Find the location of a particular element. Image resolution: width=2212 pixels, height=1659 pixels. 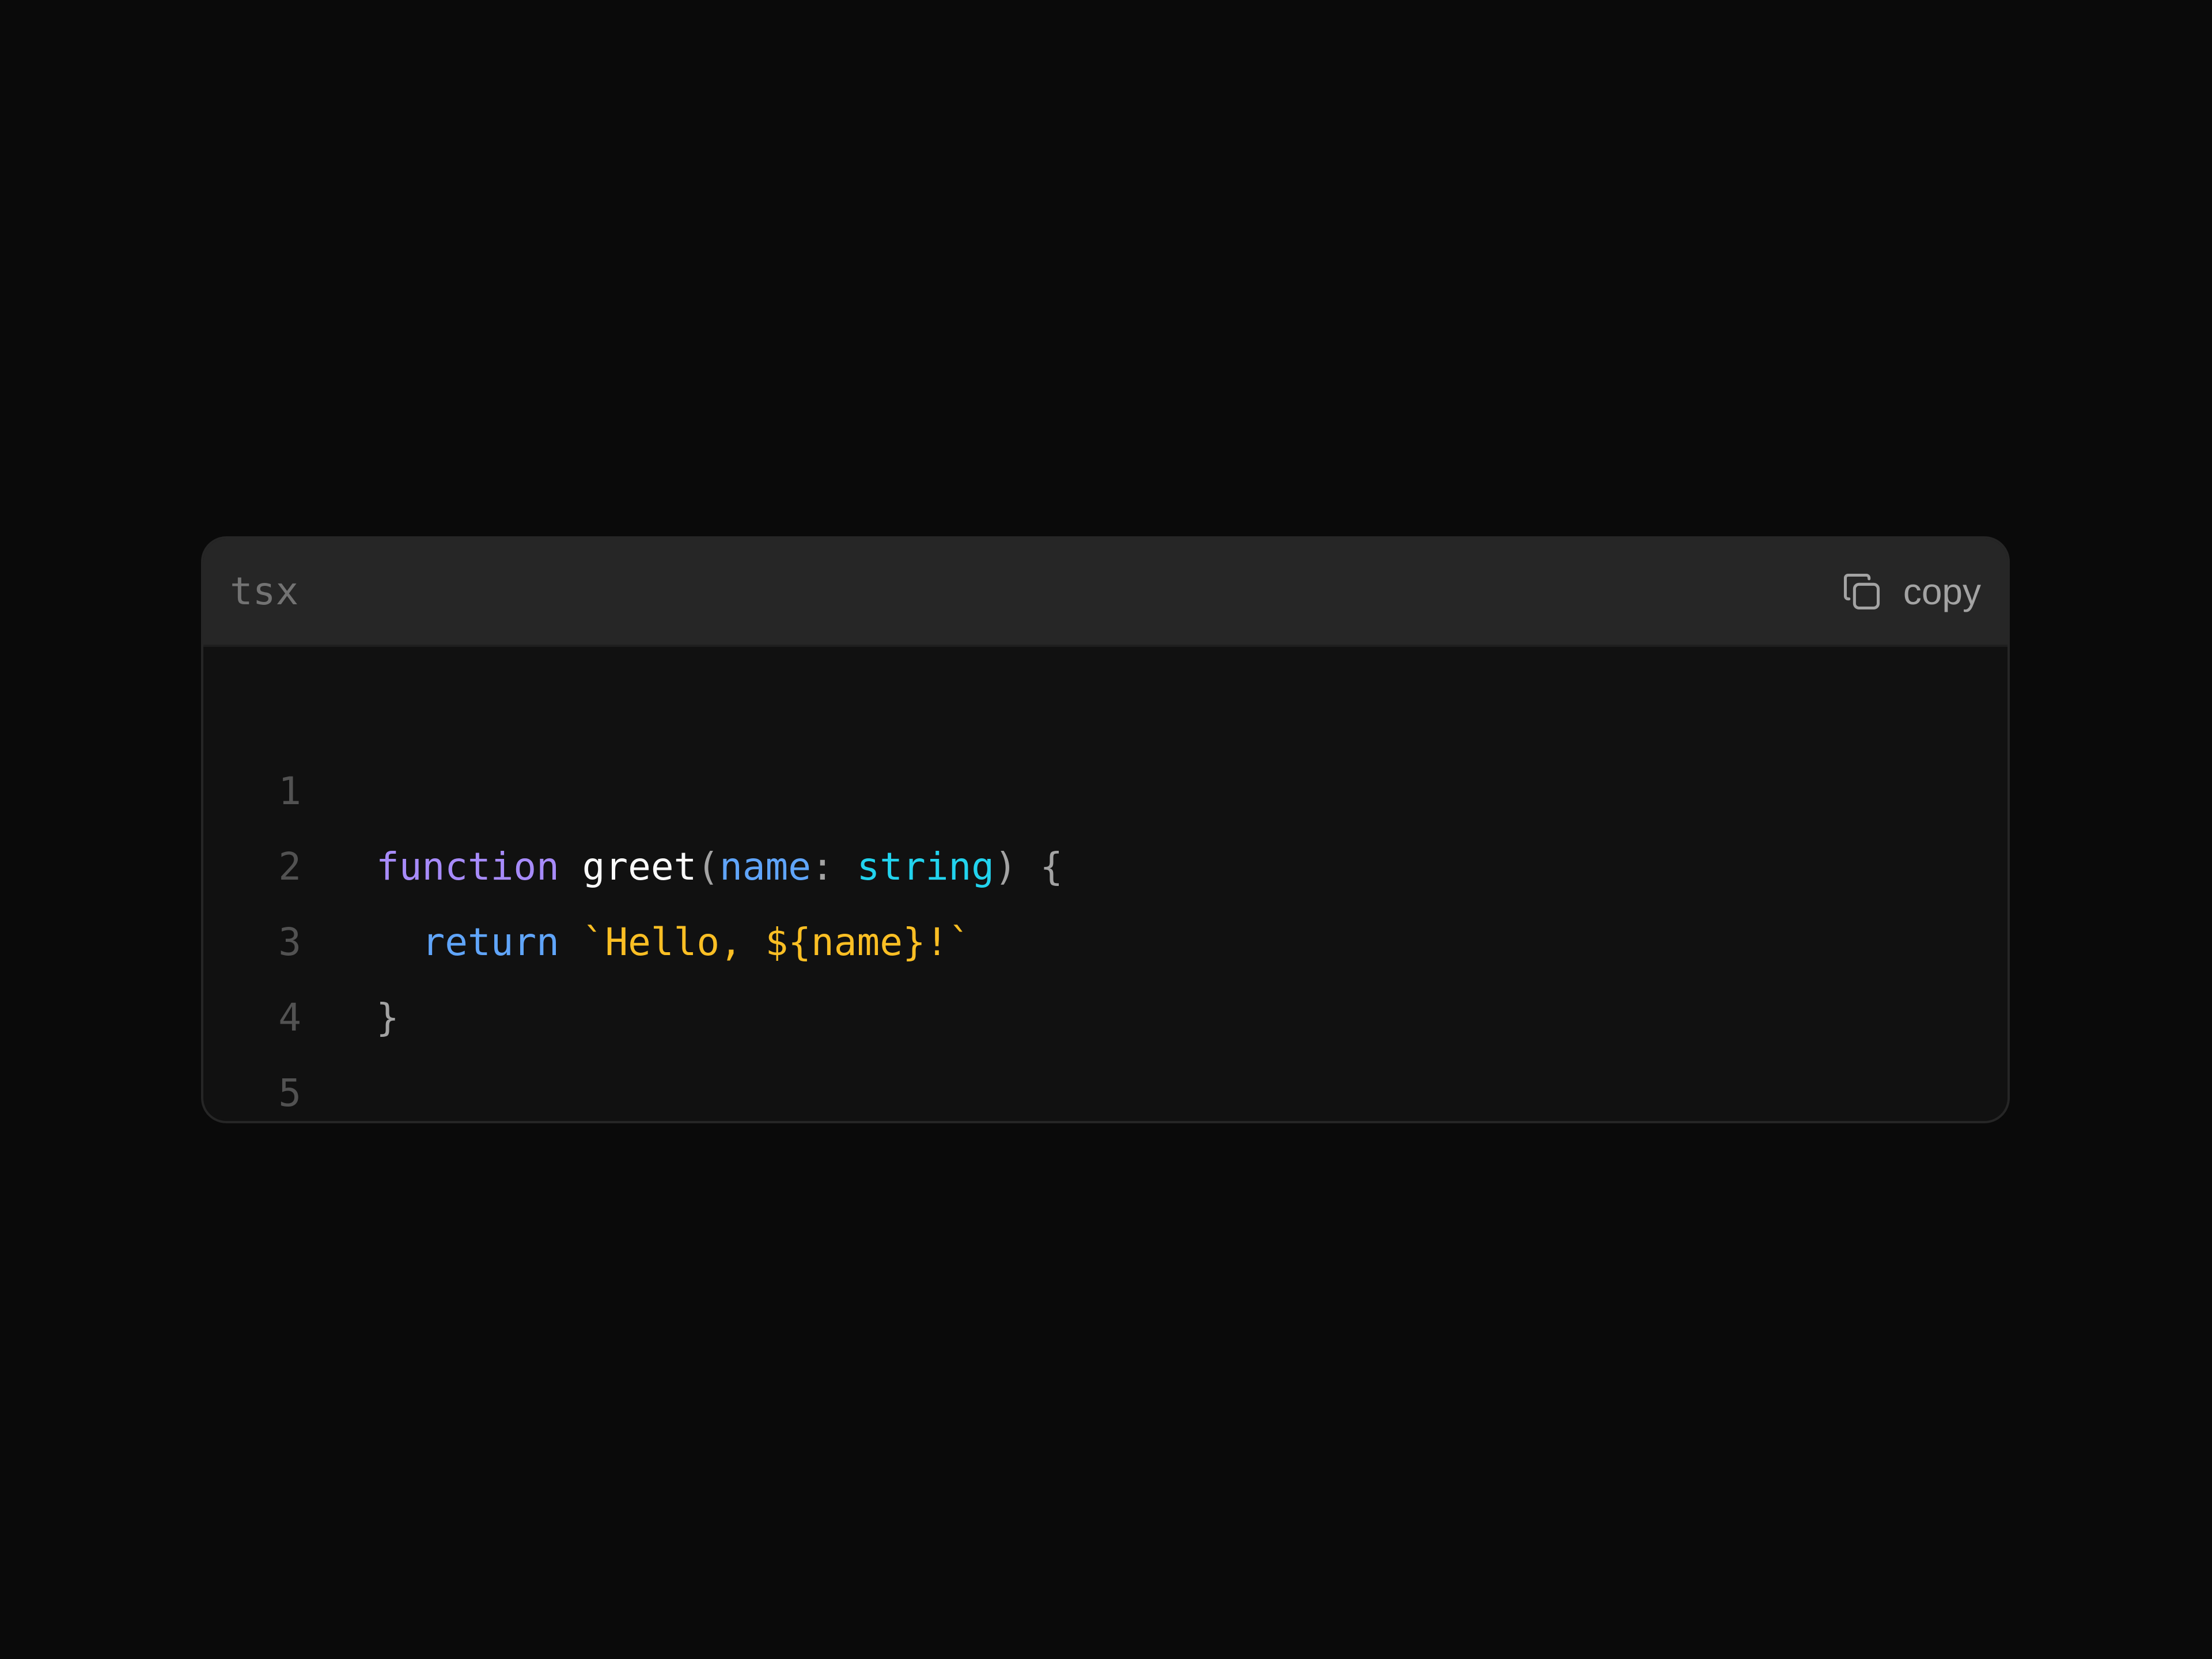

code-line: 4 is located at coordinates (1105, 972).